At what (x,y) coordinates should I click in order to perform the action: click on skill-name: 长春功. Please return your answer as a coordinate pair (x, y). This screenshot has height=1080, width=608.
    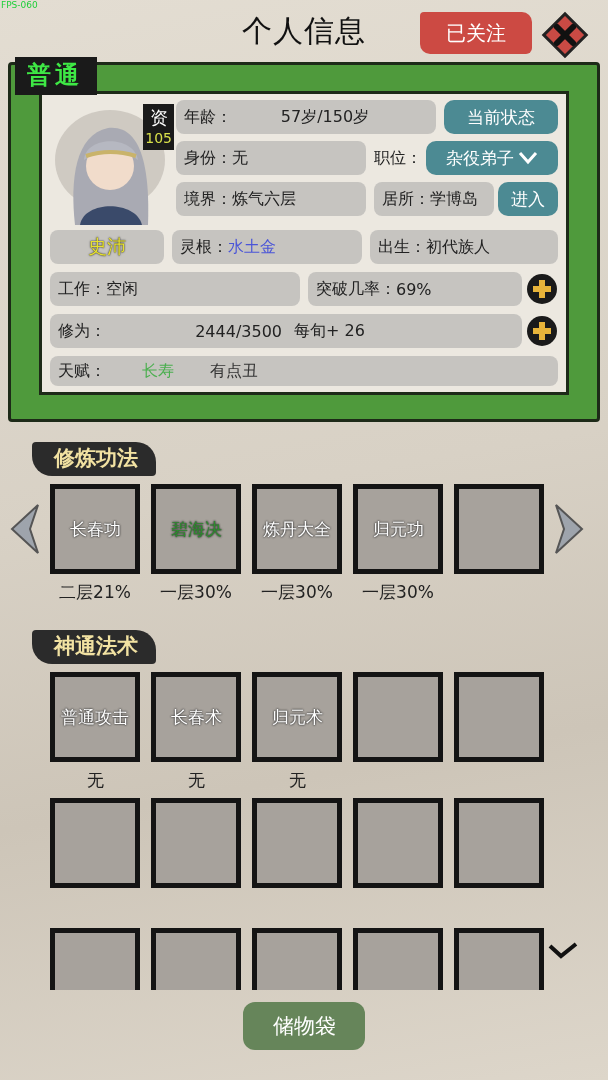
    Looking at the image, I should click on (95, 529).